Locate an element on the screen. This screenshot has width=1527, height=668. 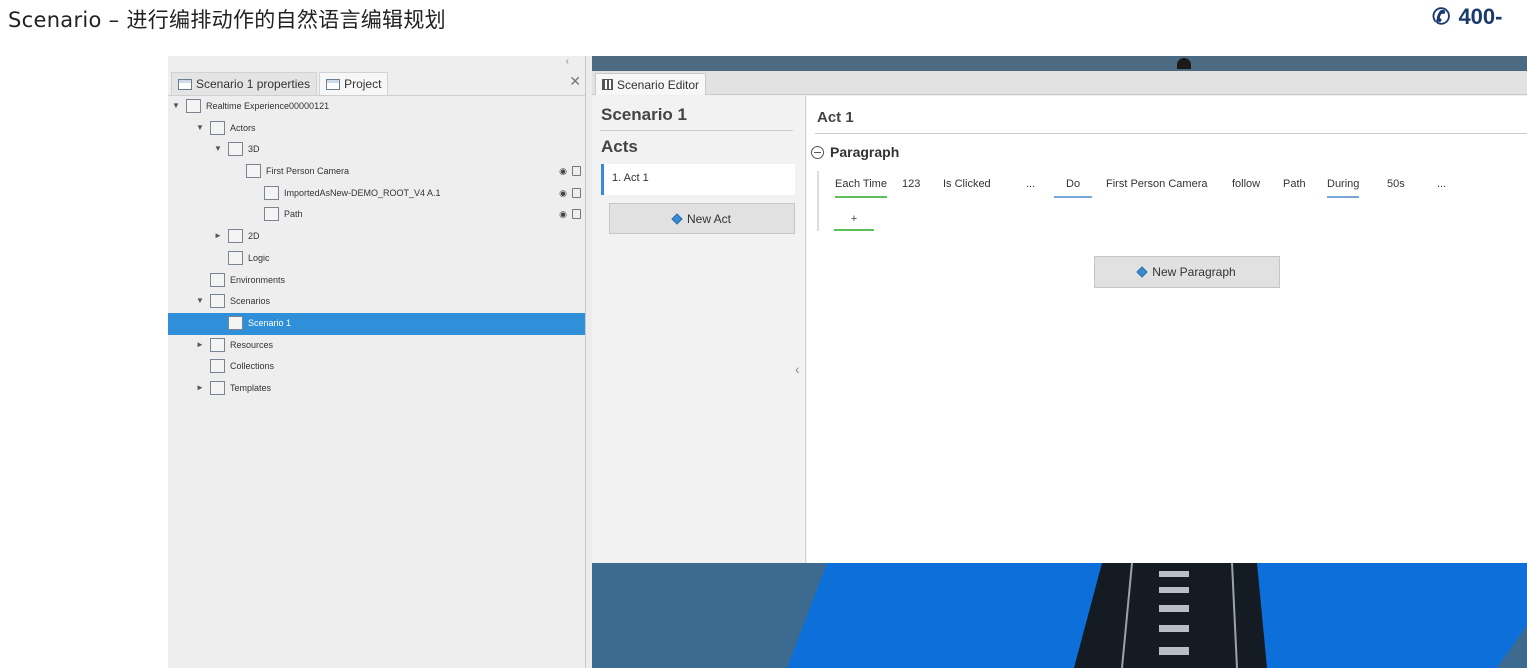
viewport-scene is located at coordinates (1059, 615).